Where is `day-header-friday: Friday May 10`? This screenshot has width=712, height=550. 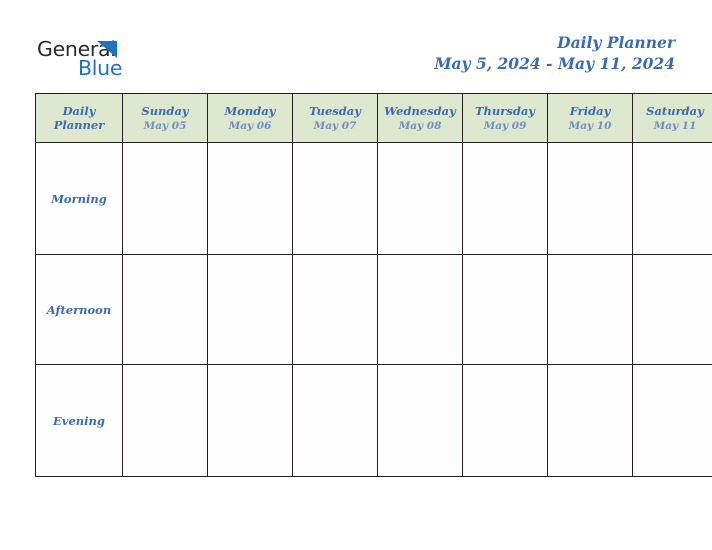
day-header-friday: Friday May 10 is located at coordinates (590, 118).